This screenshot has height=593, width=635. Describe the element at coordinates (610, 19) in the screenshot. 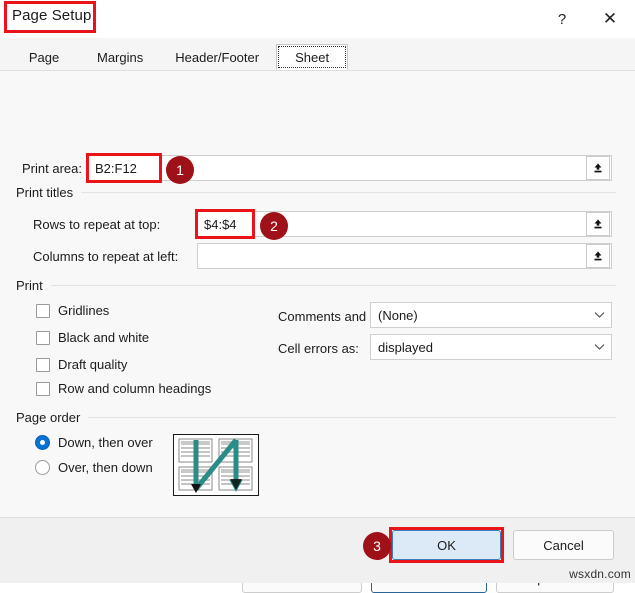

I see `close-icon: ✕` at that location.